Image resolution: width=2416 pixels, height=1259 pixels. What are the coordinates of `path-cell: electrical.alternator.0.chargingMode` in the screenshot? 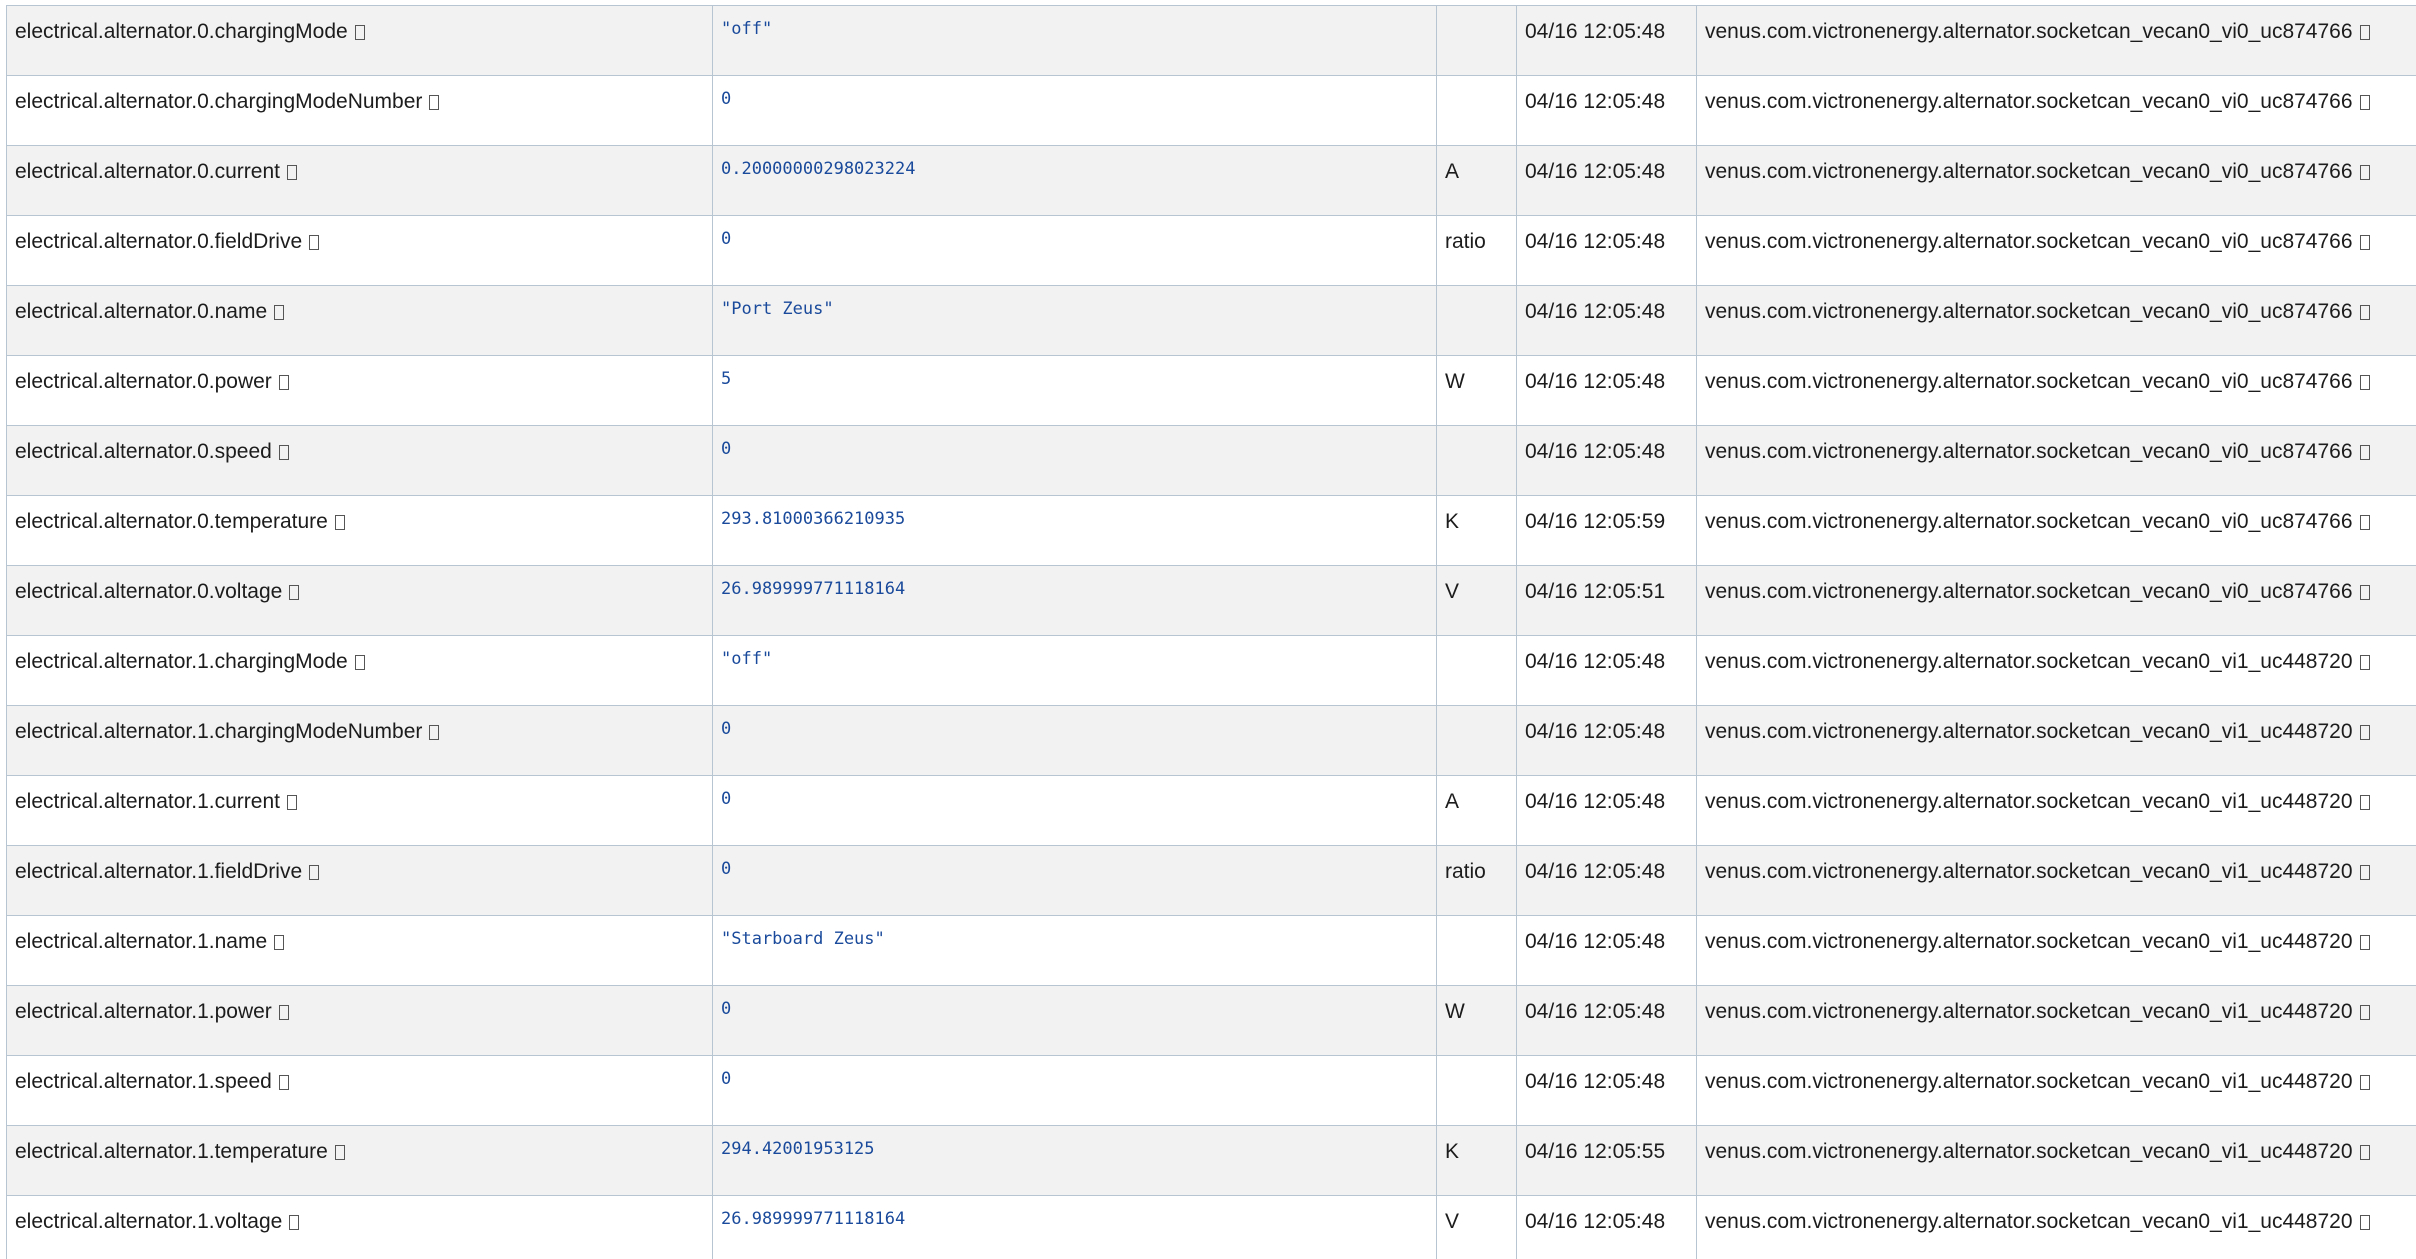 It's located at (359, 40).